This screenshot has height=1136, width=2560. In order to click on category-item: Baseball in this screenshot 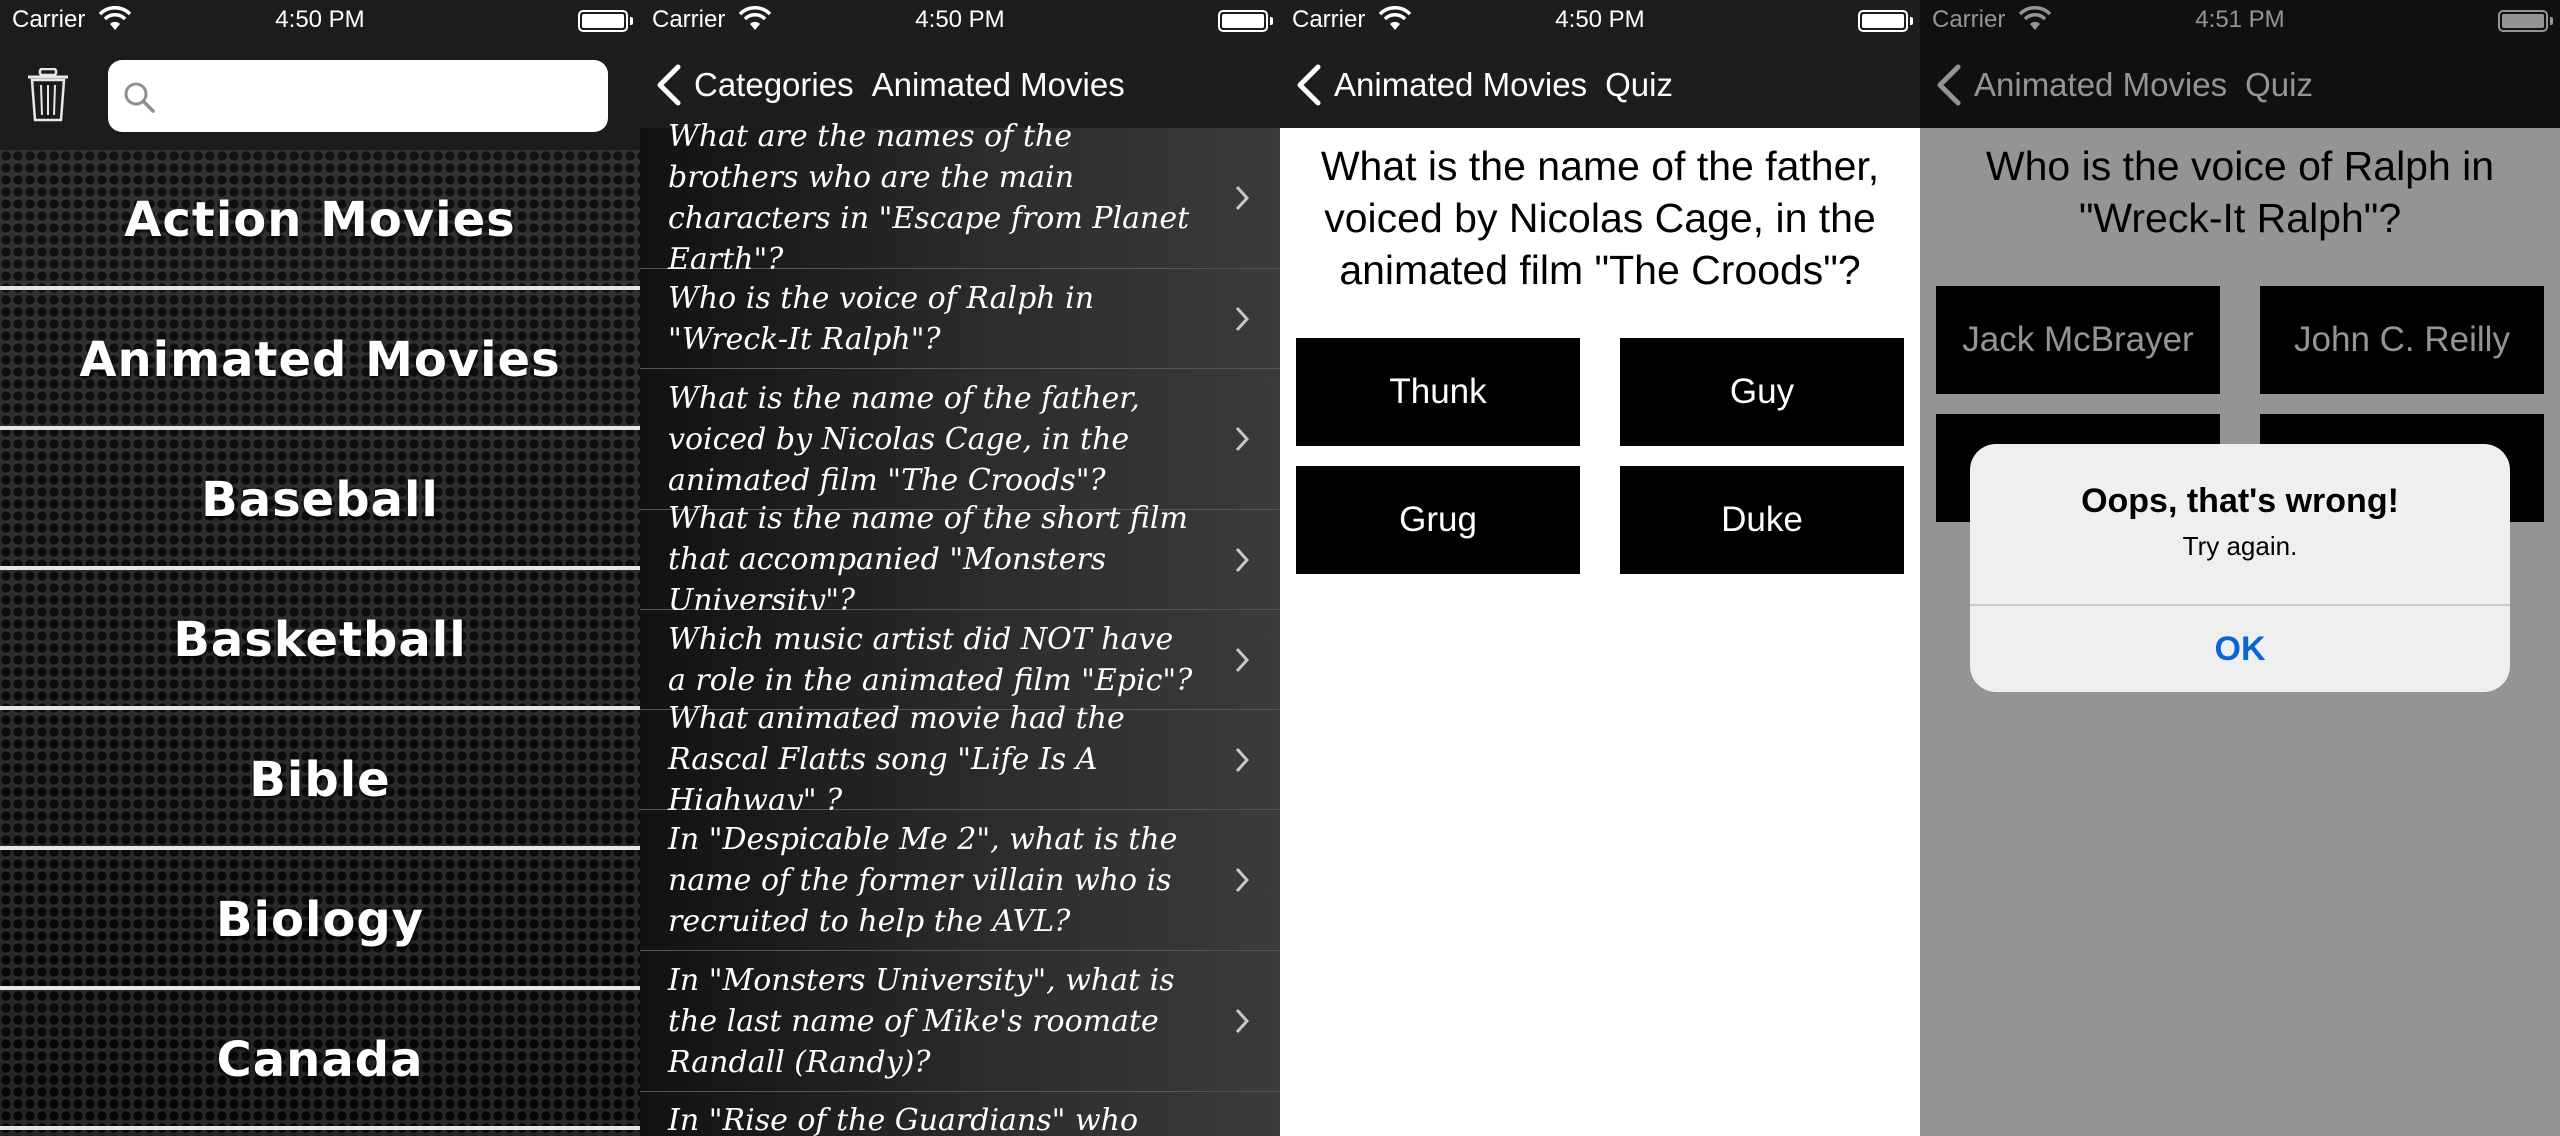, I will do `click(320, 500)`.